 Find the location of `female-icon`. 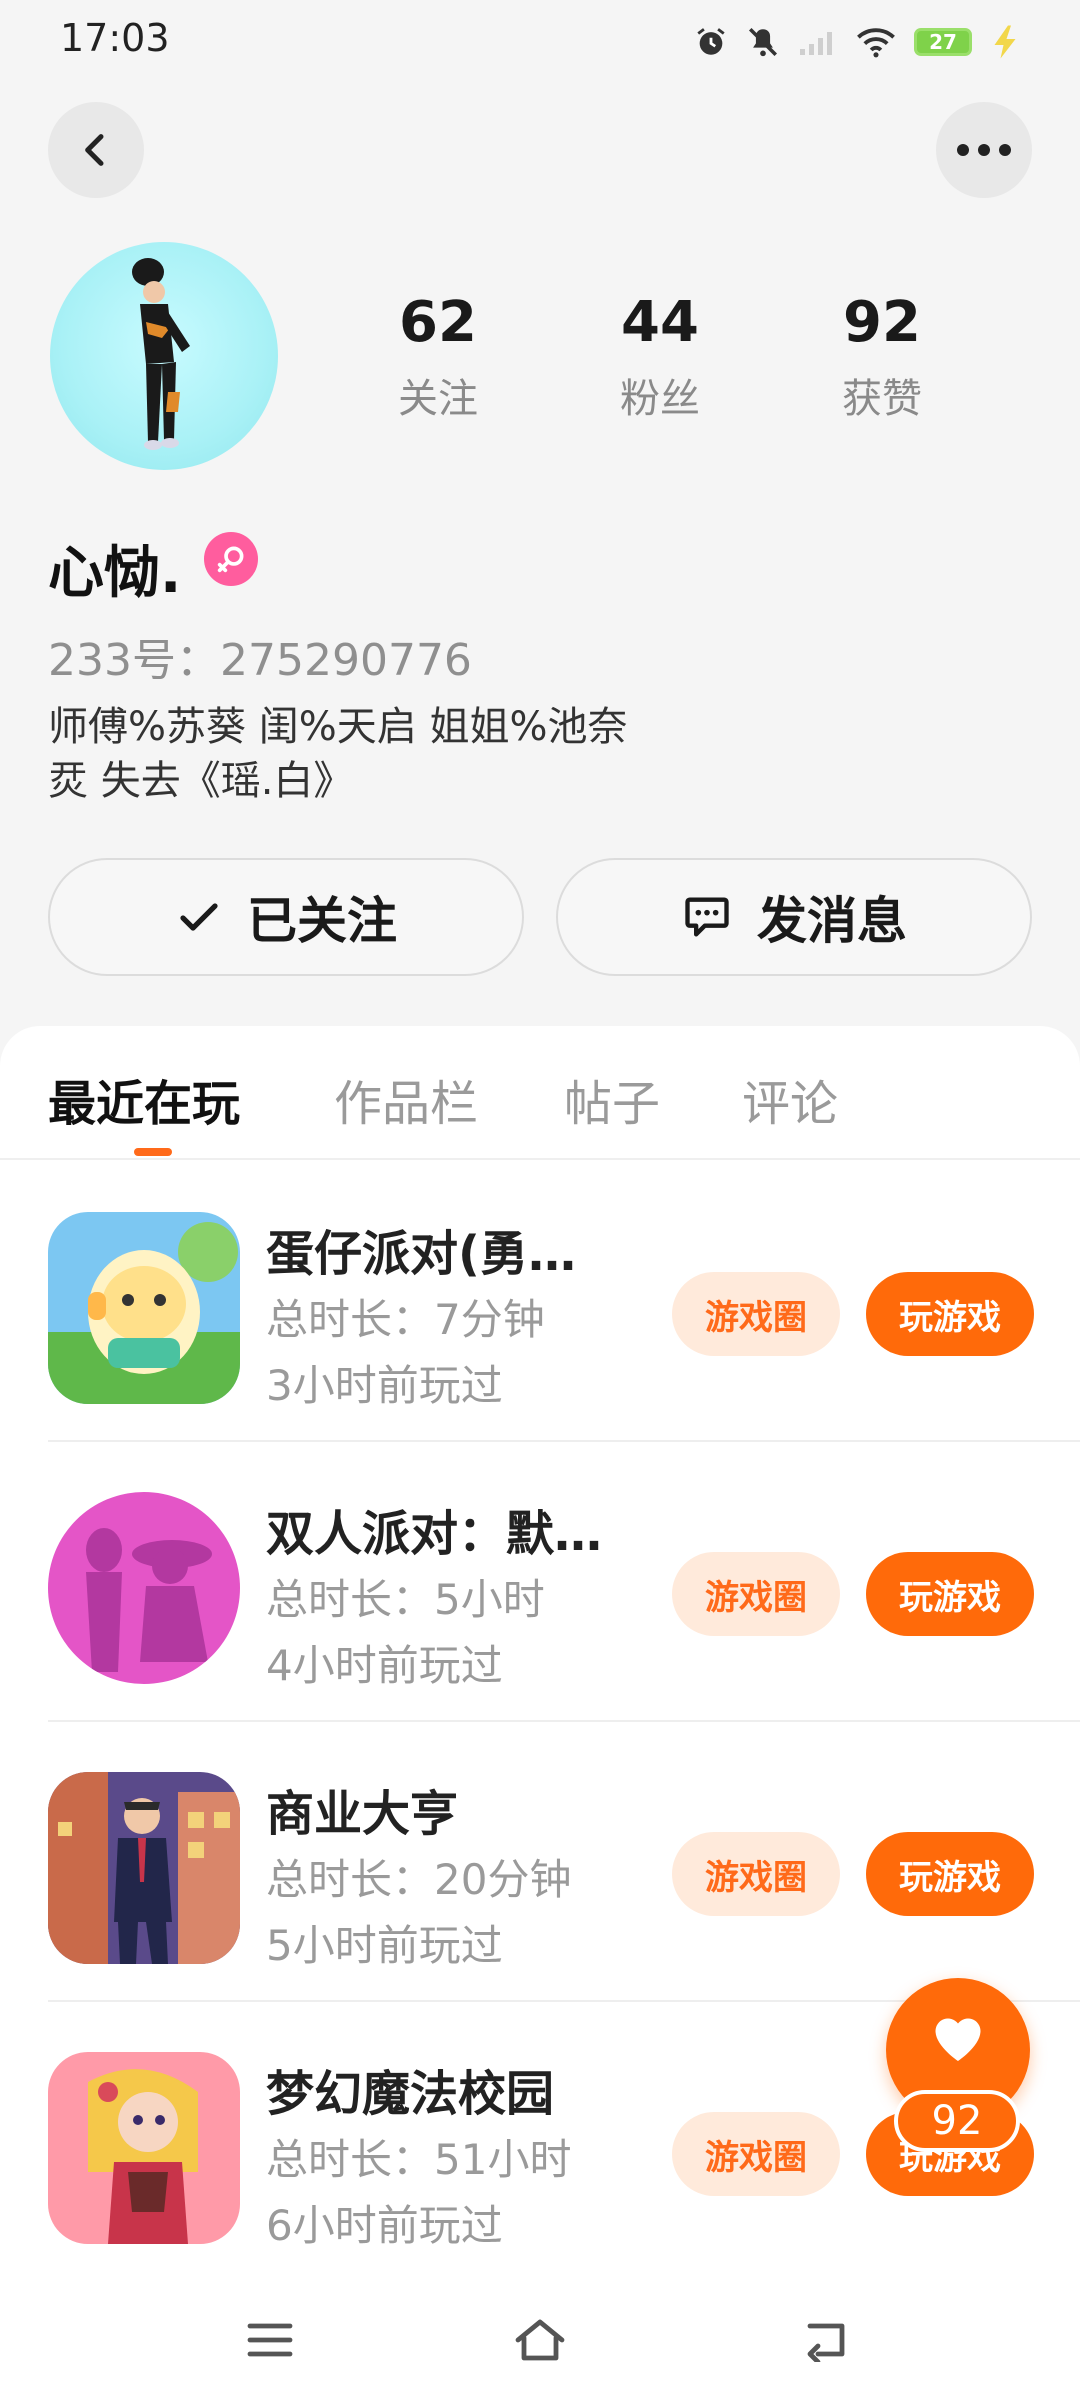

female-icon is located at coordinates (230, 559).